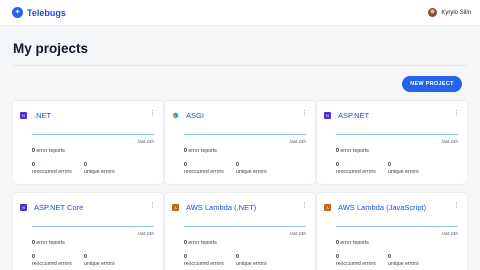 The height and width of the screenshot is (270, 480). What do you see at coordinates (432, 84) in the screenshot?
I see `new-project-button: NEW PROJECT` at bounding box center [432, 84].